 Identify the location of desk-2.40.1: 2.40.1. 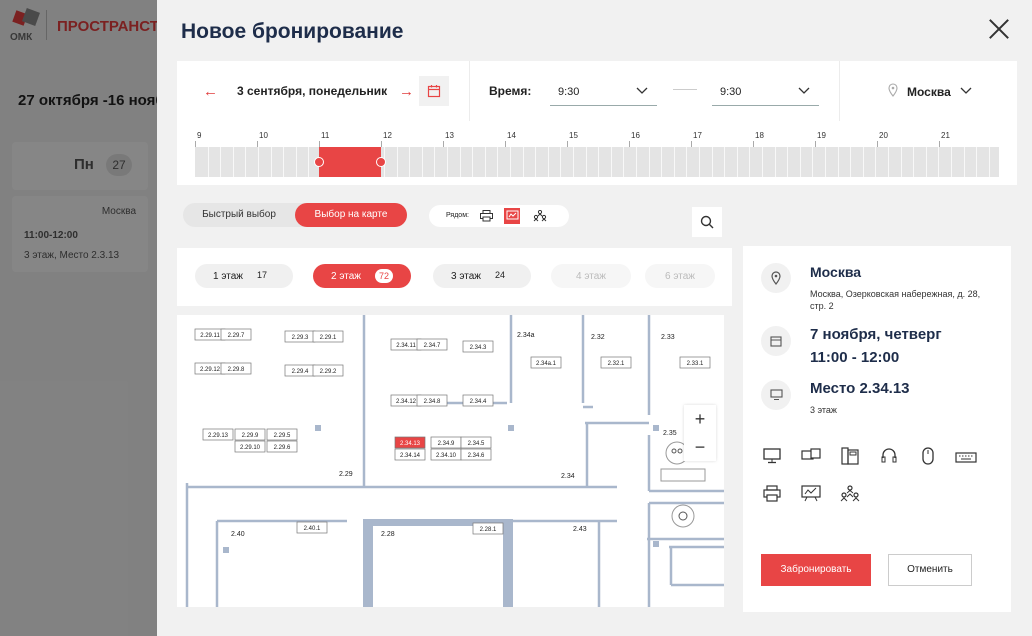
(312, 527).